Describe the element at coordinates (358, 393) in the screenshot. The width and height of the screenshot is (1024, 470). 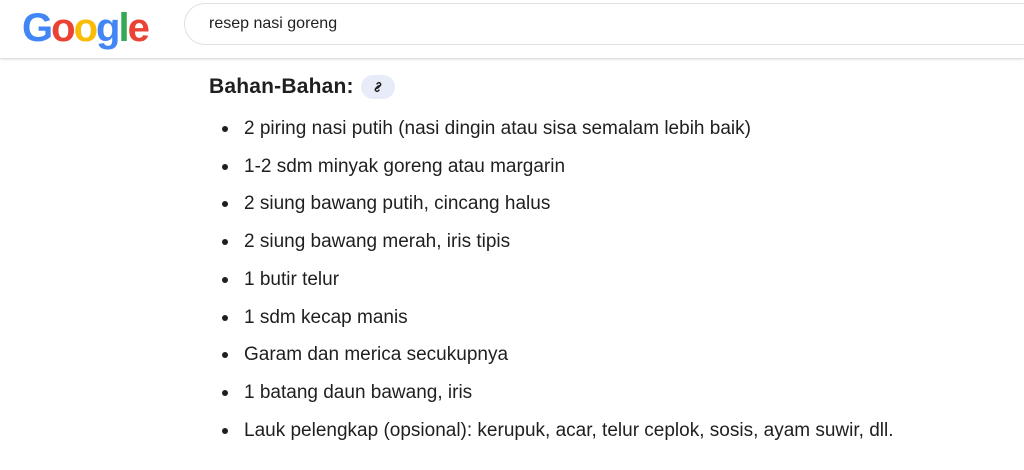
I see `ingredient-text: 1 batang daun bawang, iris` at that location.